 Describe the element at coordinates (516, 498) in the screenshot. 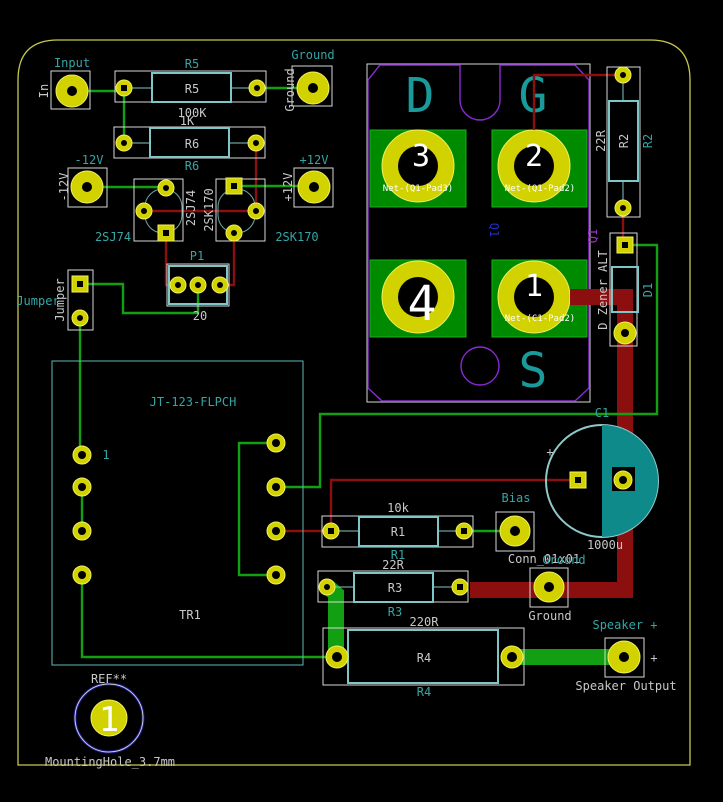

I see `bias-label: Bias` at that location.